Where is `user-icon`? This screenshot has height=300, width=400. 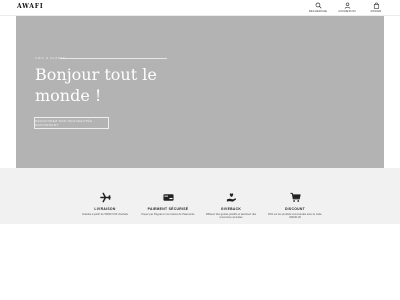
user-icon is located at coordinates (347, 5).